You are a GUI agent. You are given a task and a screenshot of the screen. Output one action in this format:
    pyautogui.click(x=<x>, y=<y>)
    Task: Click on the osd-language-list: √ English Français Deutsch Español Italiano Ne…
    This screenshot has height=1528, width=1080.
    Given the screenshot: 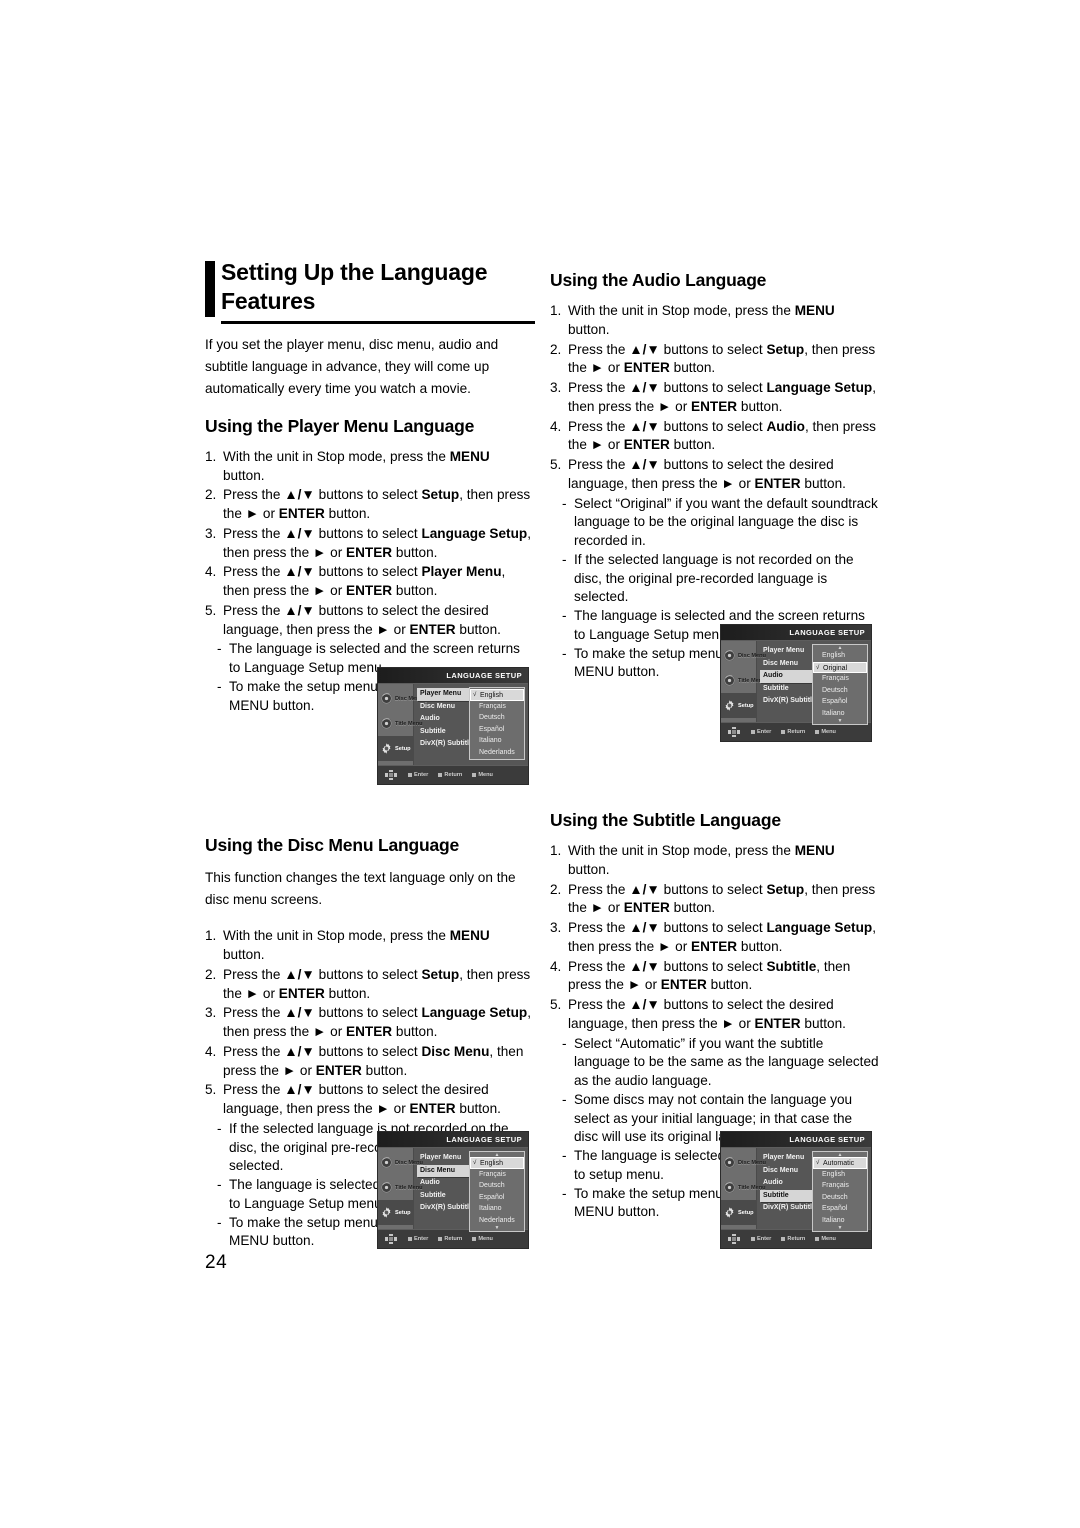 What is the action you would take?
    pyautogui.click(x=497, y=723)
    